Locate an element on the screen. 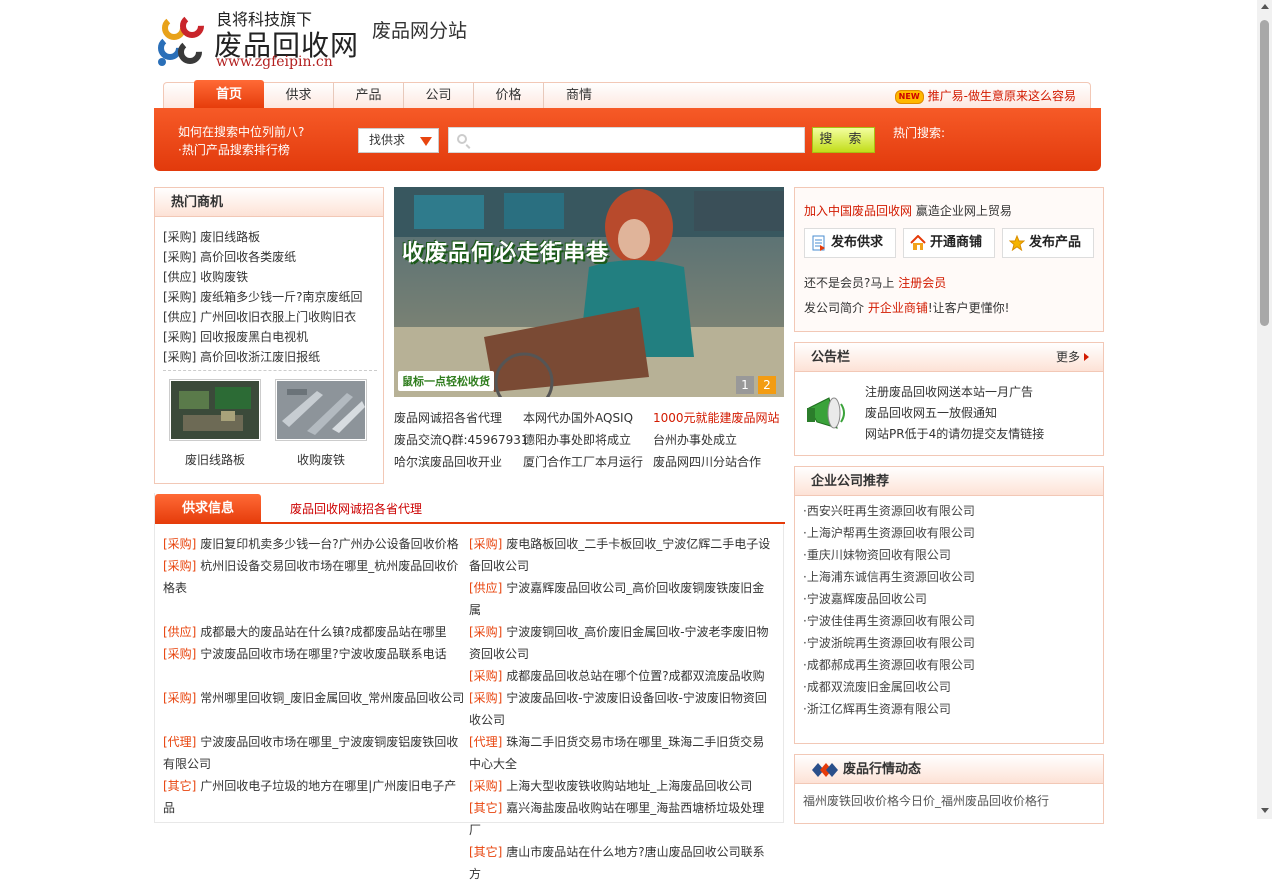 This screenshot has width=1272, height=885. notice-item: 网站PR低于4的请勿提交友情链接 is located at coordinates (954, 434).